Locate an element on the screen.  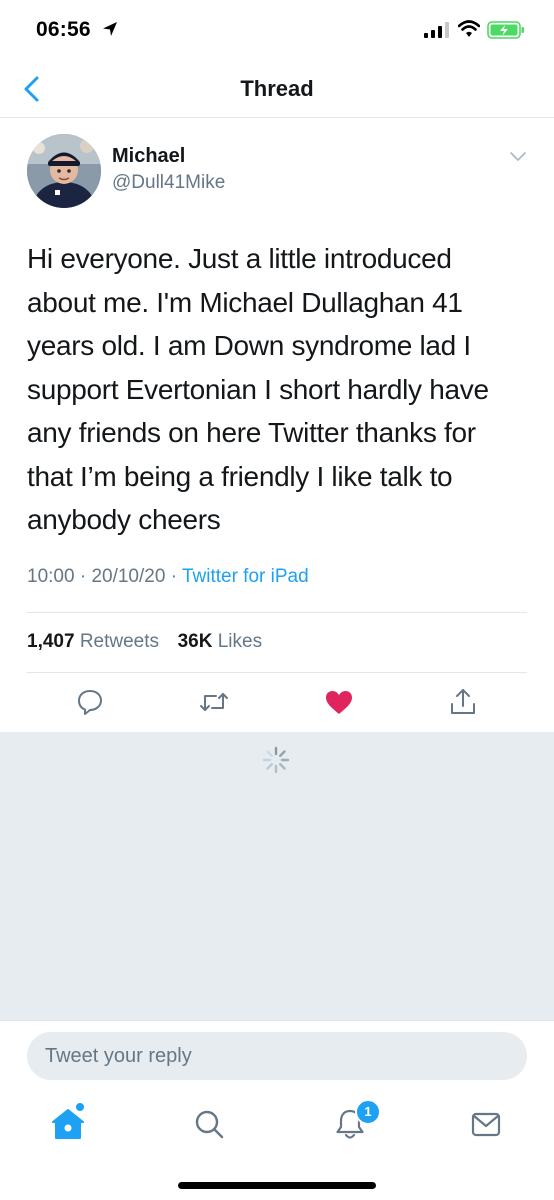
reply-button is located at coordinates (90, 702).